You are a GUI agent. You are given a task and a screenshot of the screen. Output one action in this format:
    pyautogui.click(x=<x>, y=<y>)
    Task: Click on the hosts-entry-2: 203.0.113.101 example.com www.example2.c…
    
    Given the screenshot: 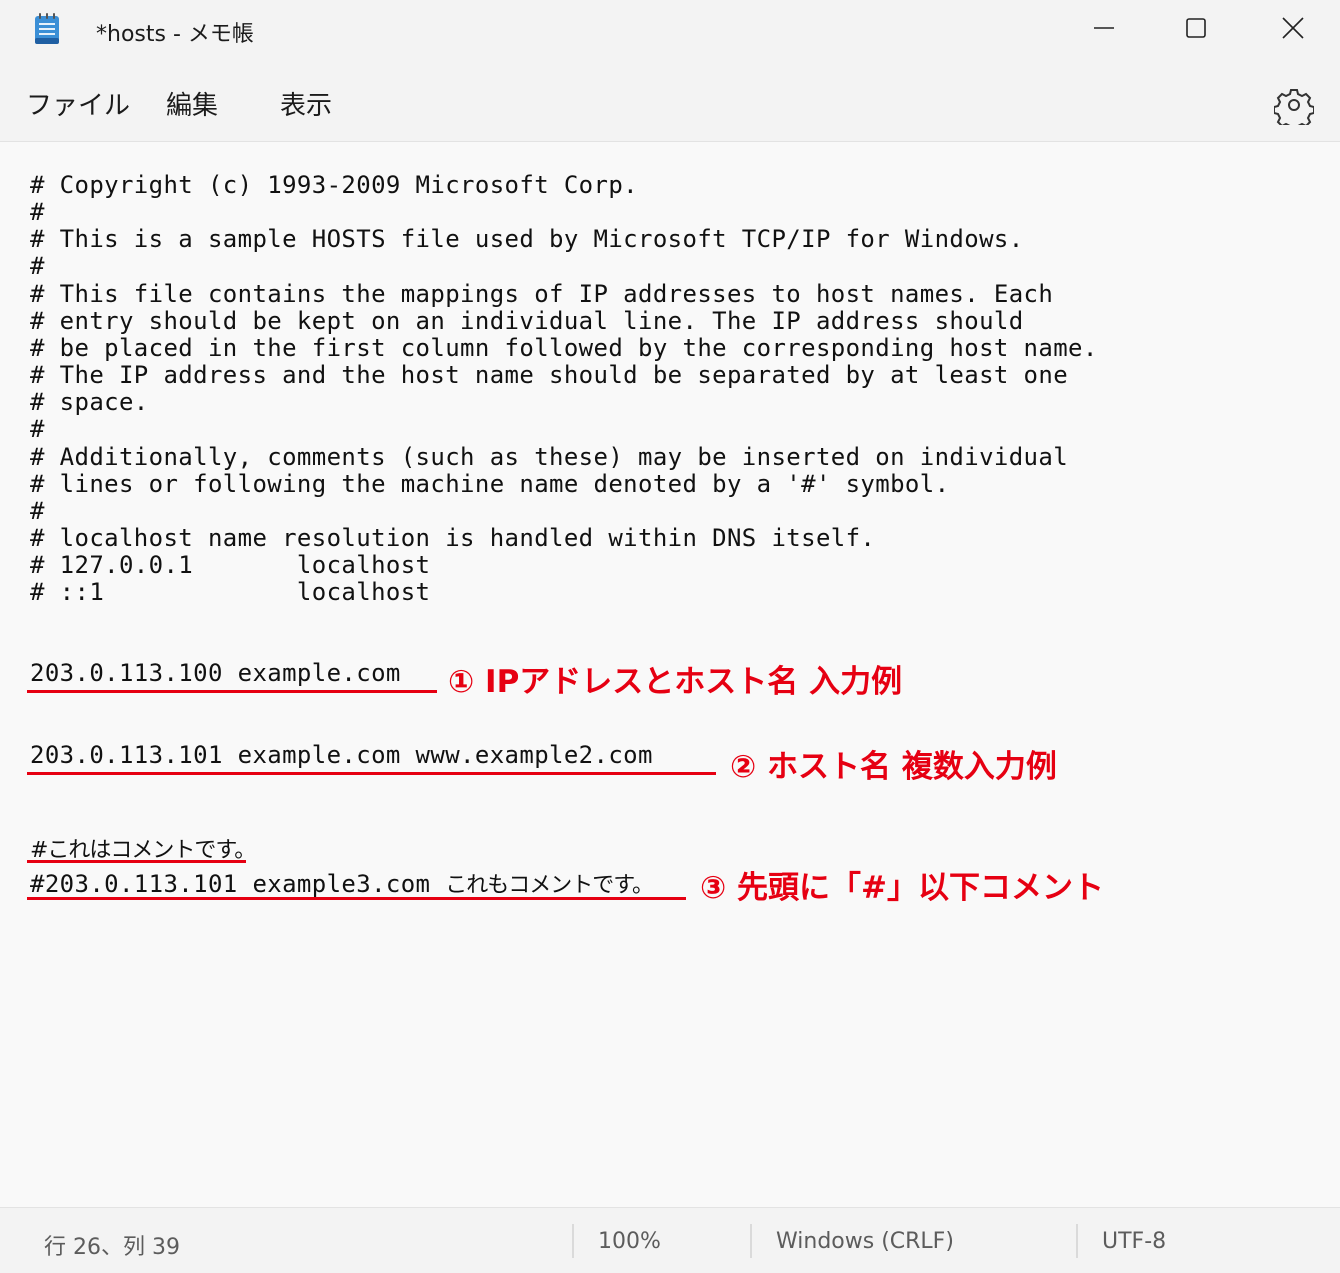 What is the action you would take?
    pyautogui.click(x=341, y=755)
    